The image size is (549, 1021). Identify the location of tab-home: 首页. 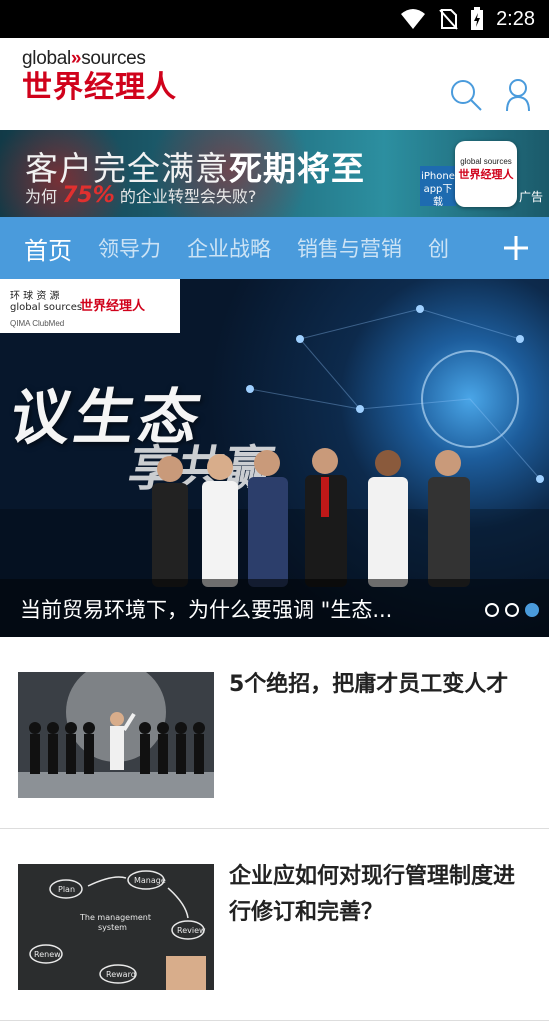
(48, 248).